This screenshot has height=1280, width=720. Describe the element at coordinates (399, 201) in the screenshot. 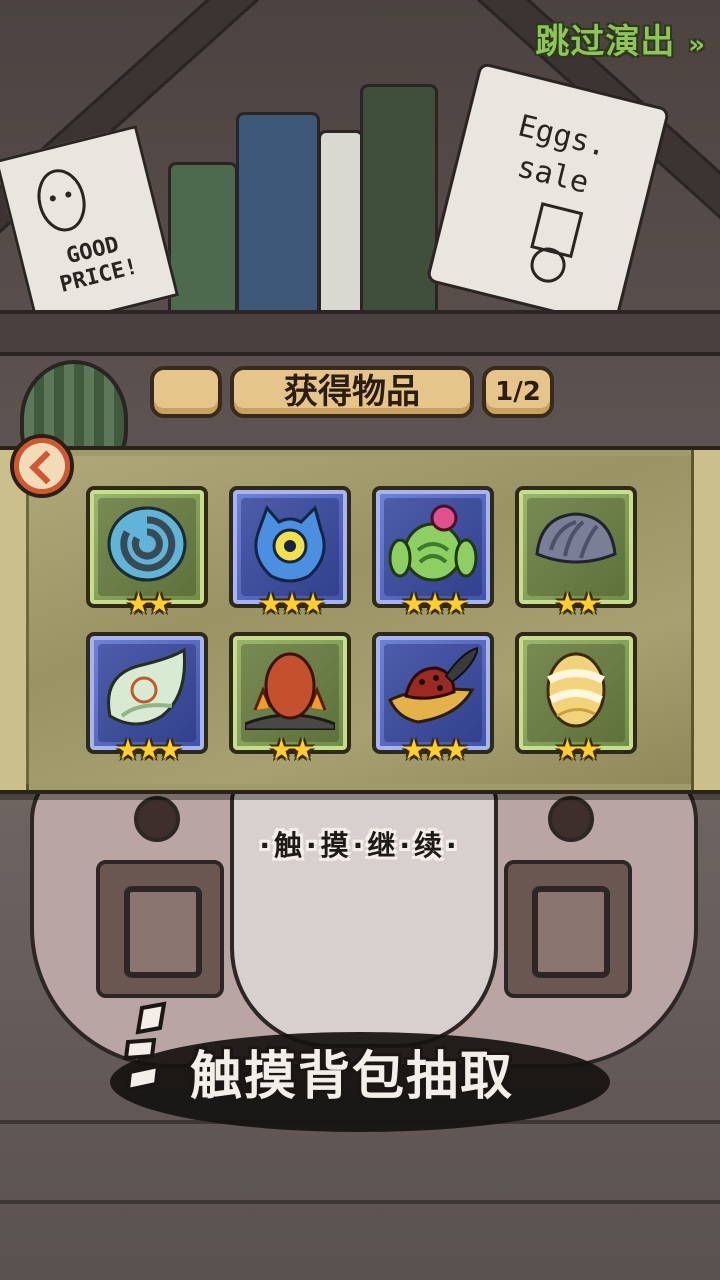

I see `book-dark-green` at that location.